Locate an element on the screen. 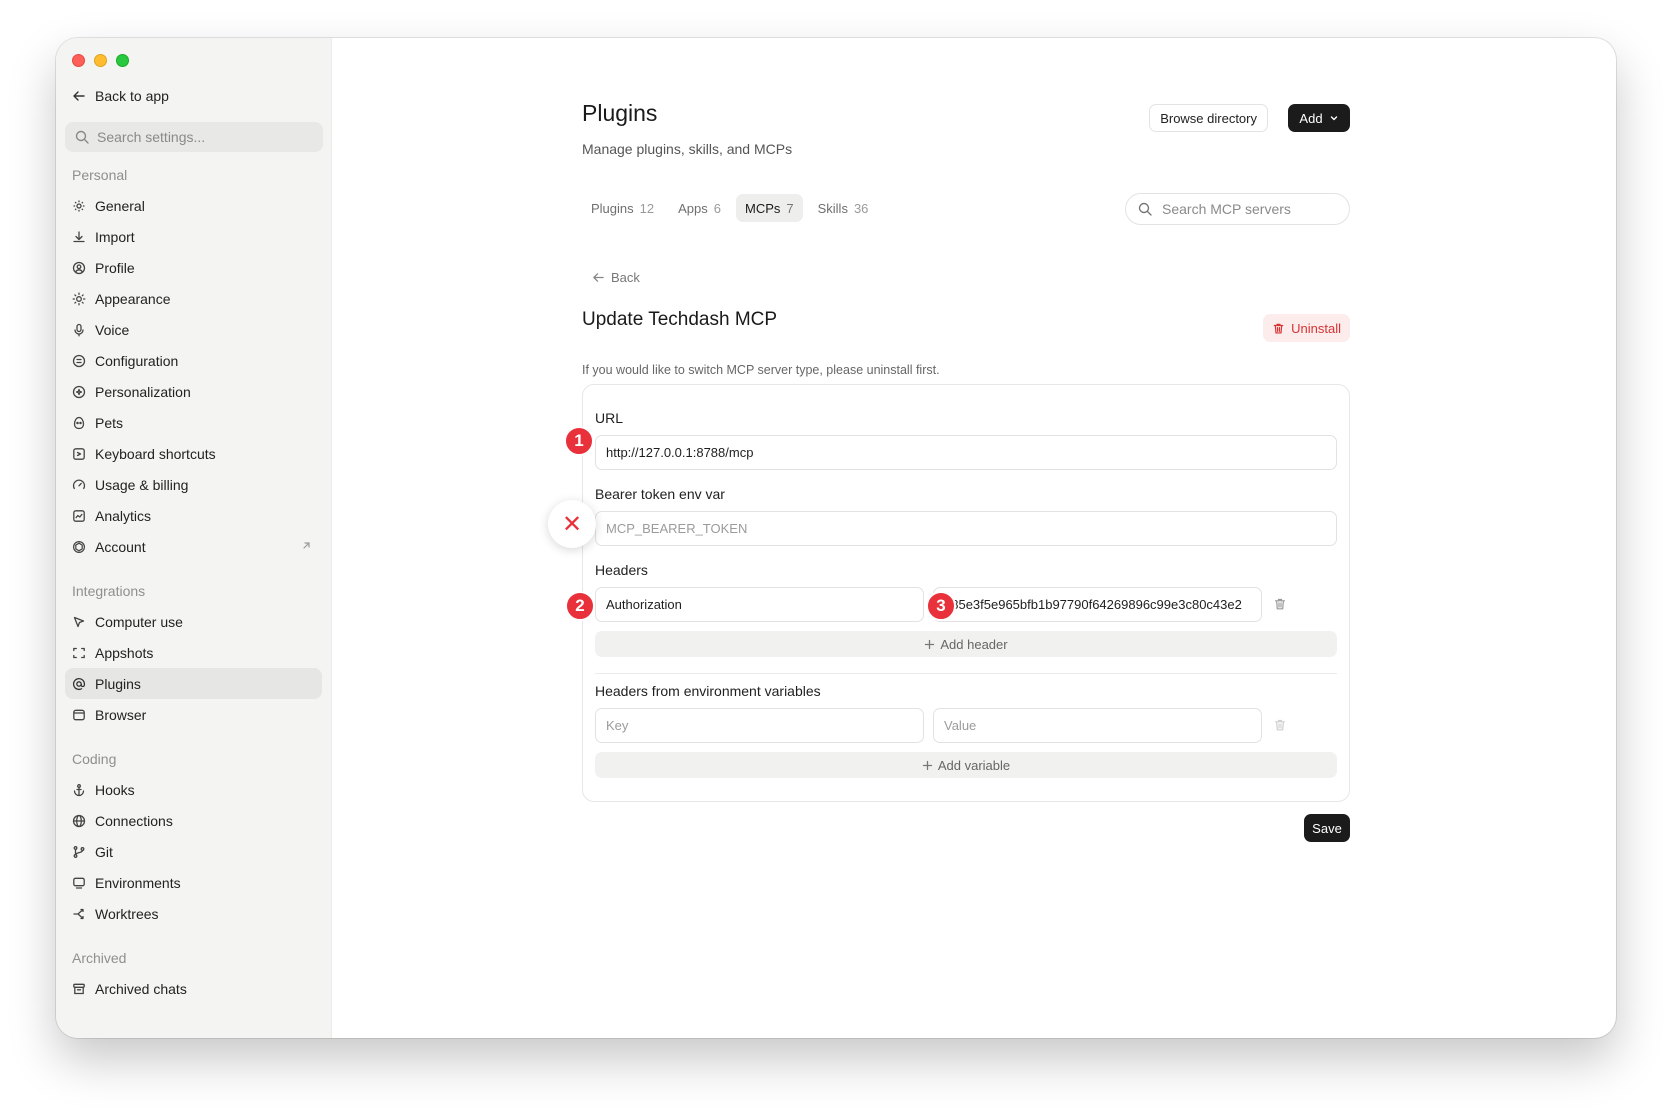 Image resolution: width=1670 pixels, height=1112 pixels. tab-label: MCPs is located at coordinates (762, 208).